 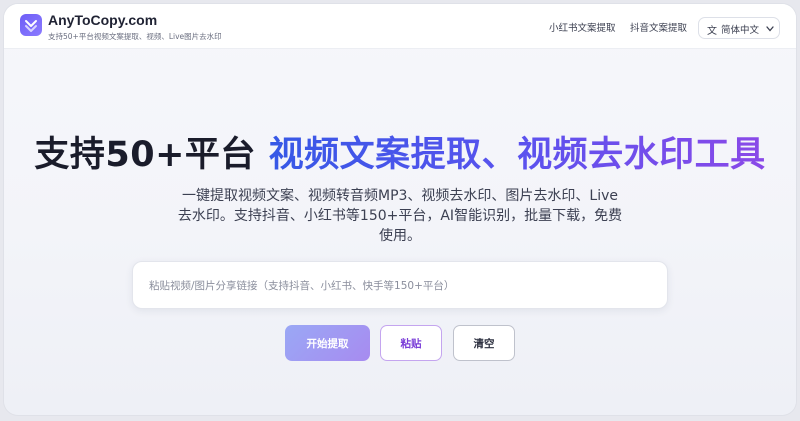 I want to click on clear-button: 清空, so click(x=484, y=343).